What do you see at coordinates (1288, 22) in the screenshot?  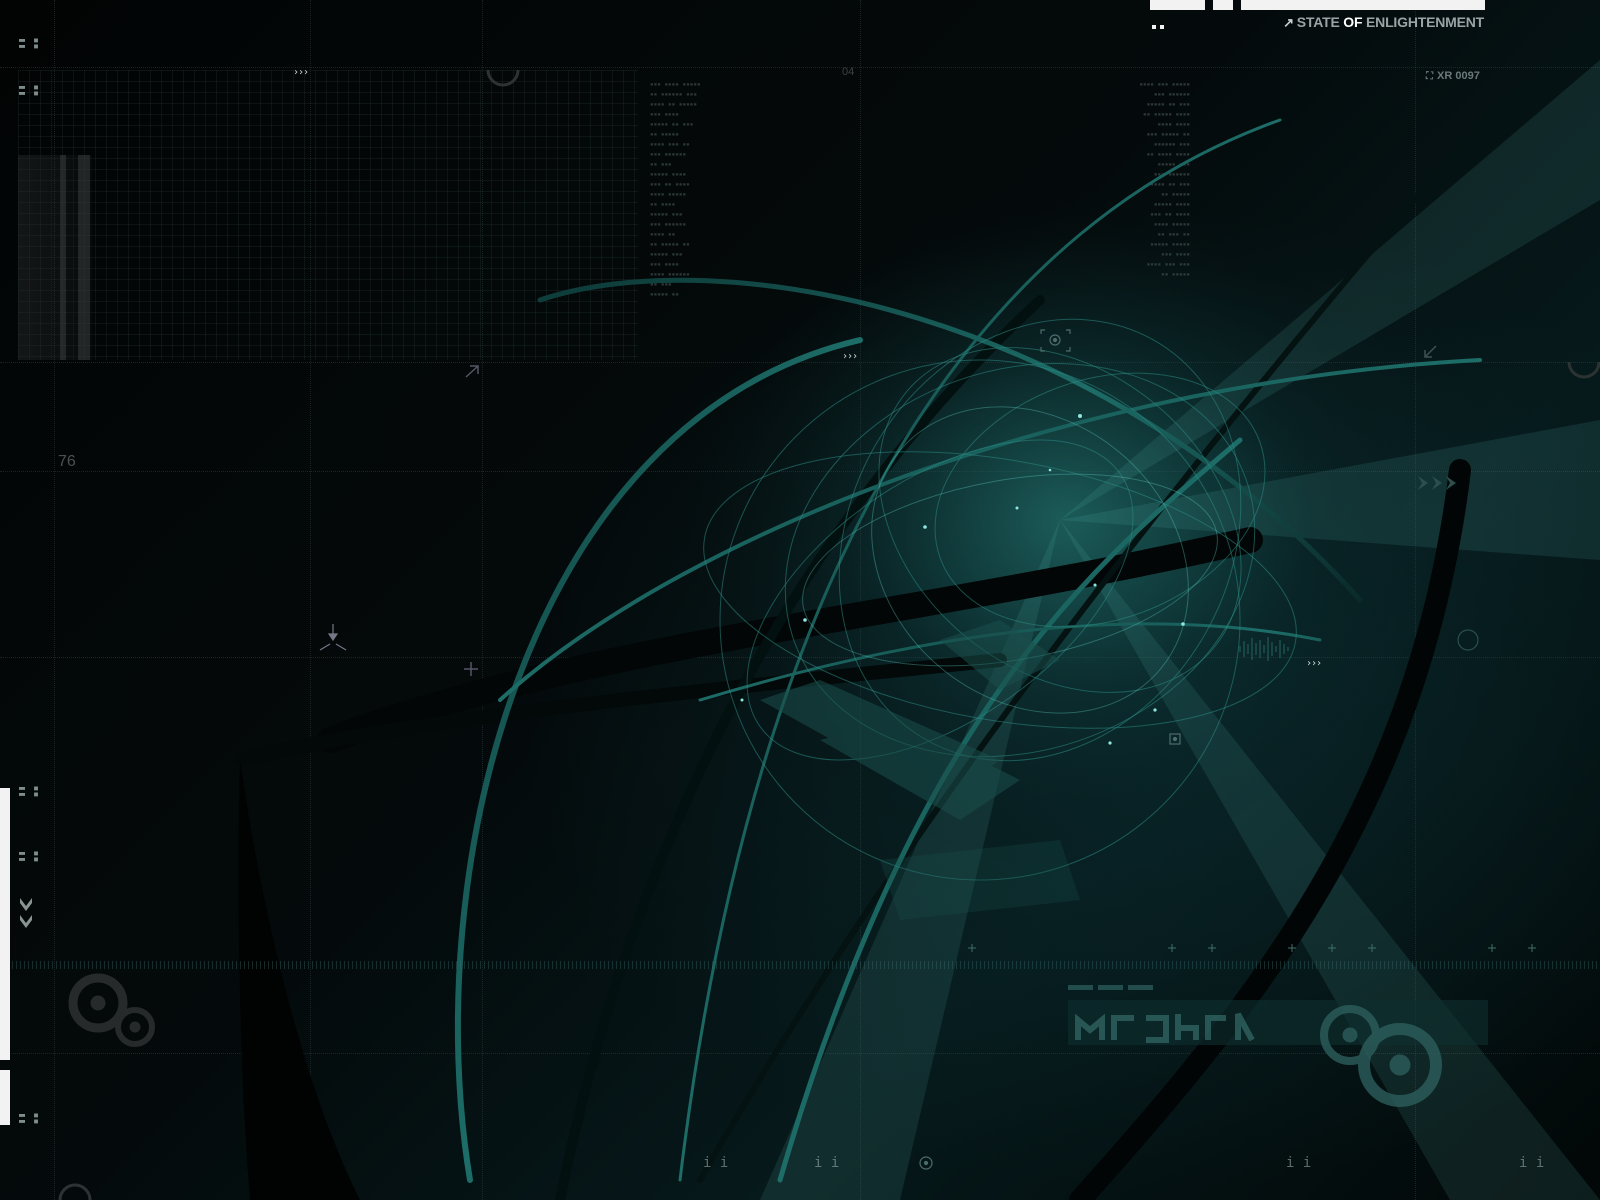 I see `diagonal-arrow-icon: ↗` at bounding box center [1288, 22].